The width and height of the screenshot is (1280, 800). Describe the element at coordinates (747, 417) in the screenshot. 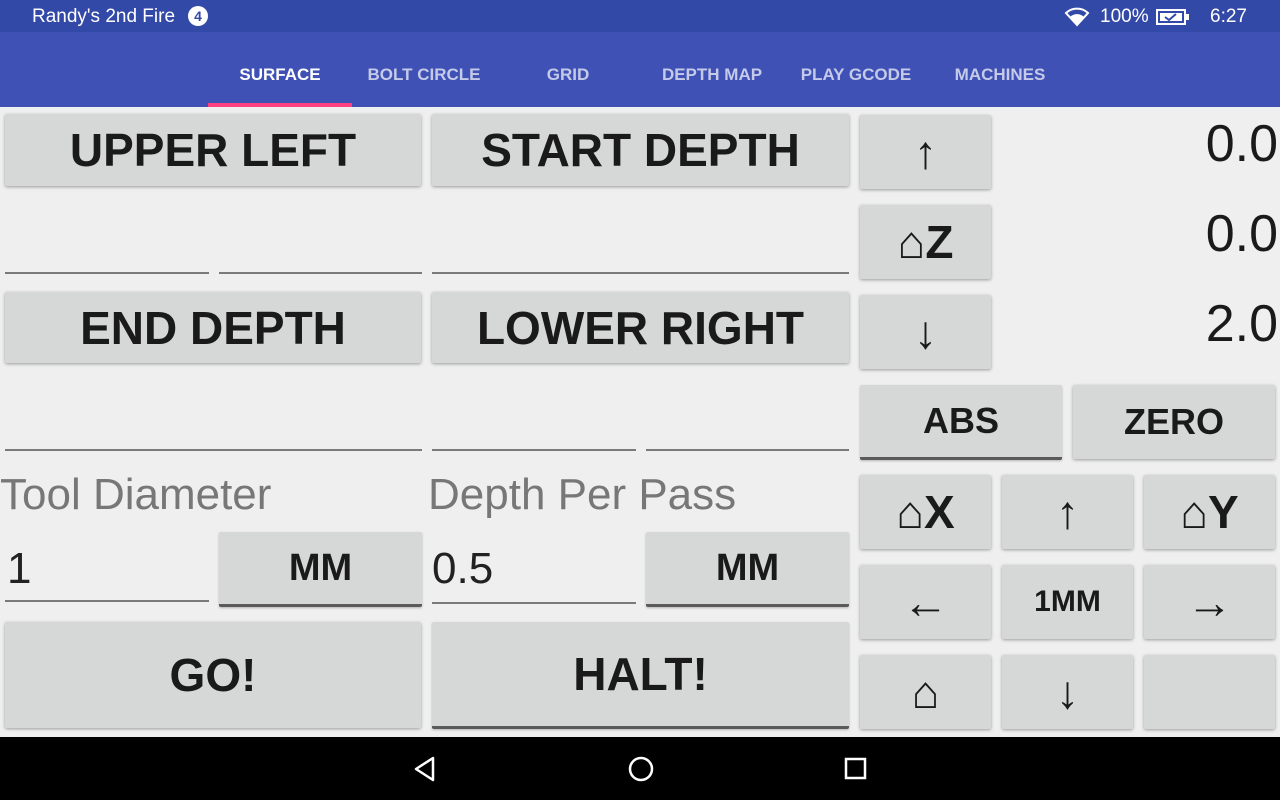

I see `lower-right-y-field` at that location.